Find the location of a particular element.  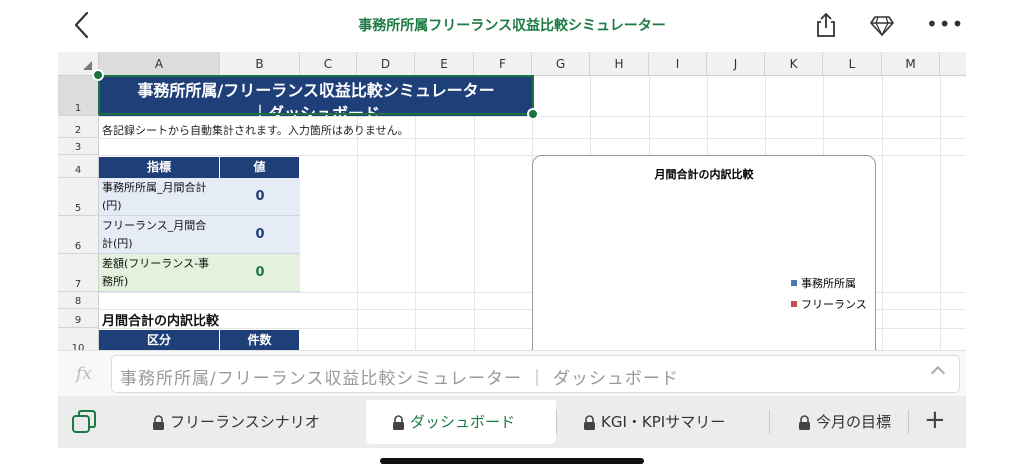

legend-swatch-freelance is located at coordinates (794, 304).